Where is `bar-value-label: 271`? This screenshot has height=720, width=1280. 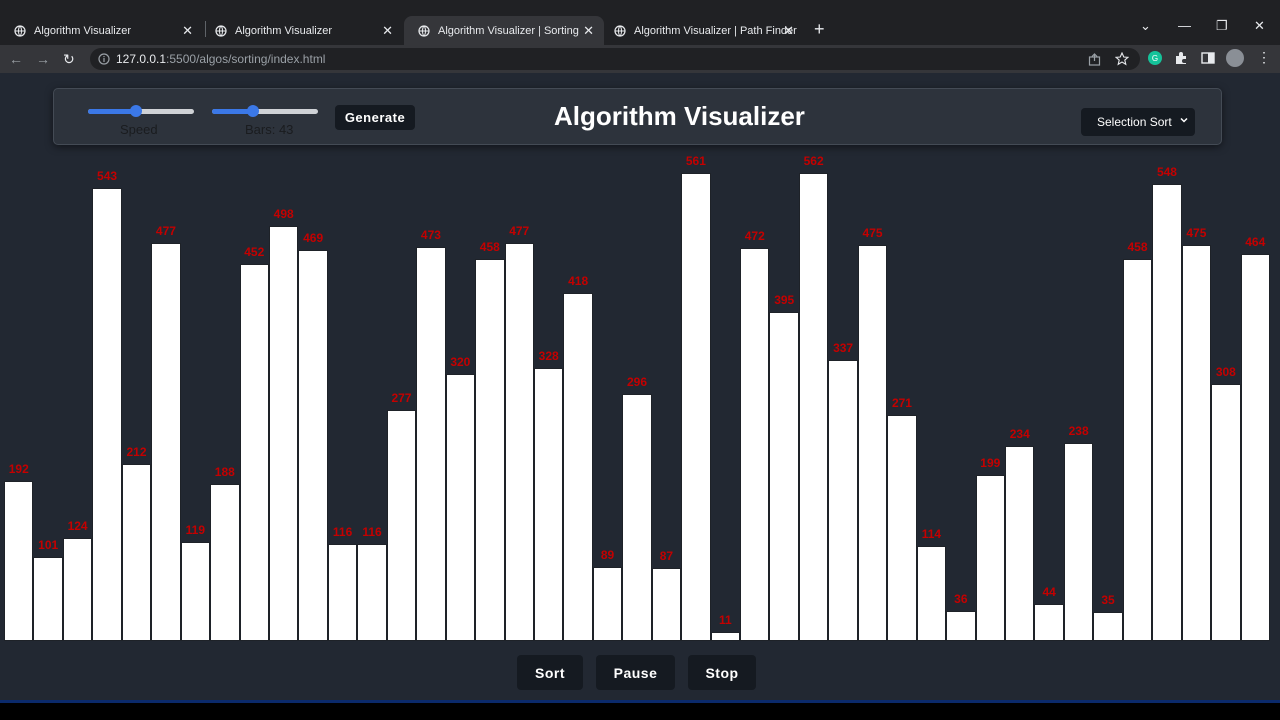
bar-value-label: 271 is located at coordinates (901, 403).